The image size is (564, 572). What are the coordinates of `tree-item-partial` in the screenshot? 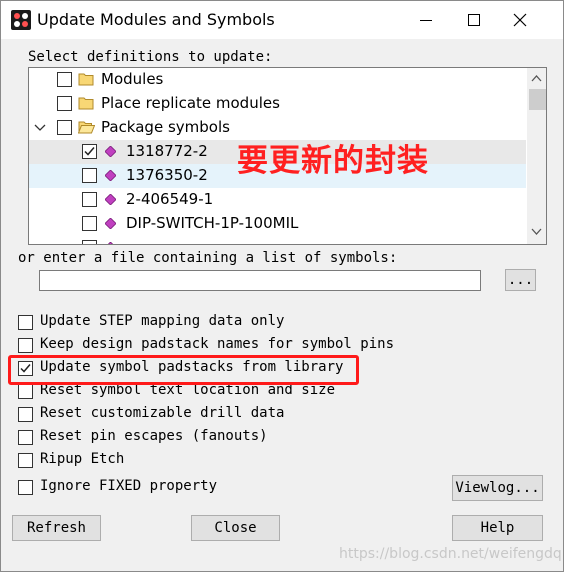 It's located at (277, 240).